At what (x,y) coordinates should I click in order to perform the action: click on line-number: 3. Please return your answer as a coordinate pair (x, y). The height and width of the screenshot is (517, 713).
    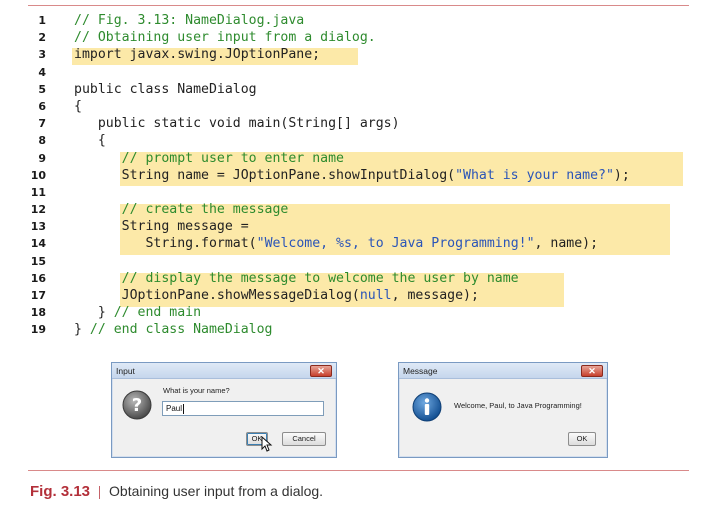
    Looking at the image, I should click on (42, 55).